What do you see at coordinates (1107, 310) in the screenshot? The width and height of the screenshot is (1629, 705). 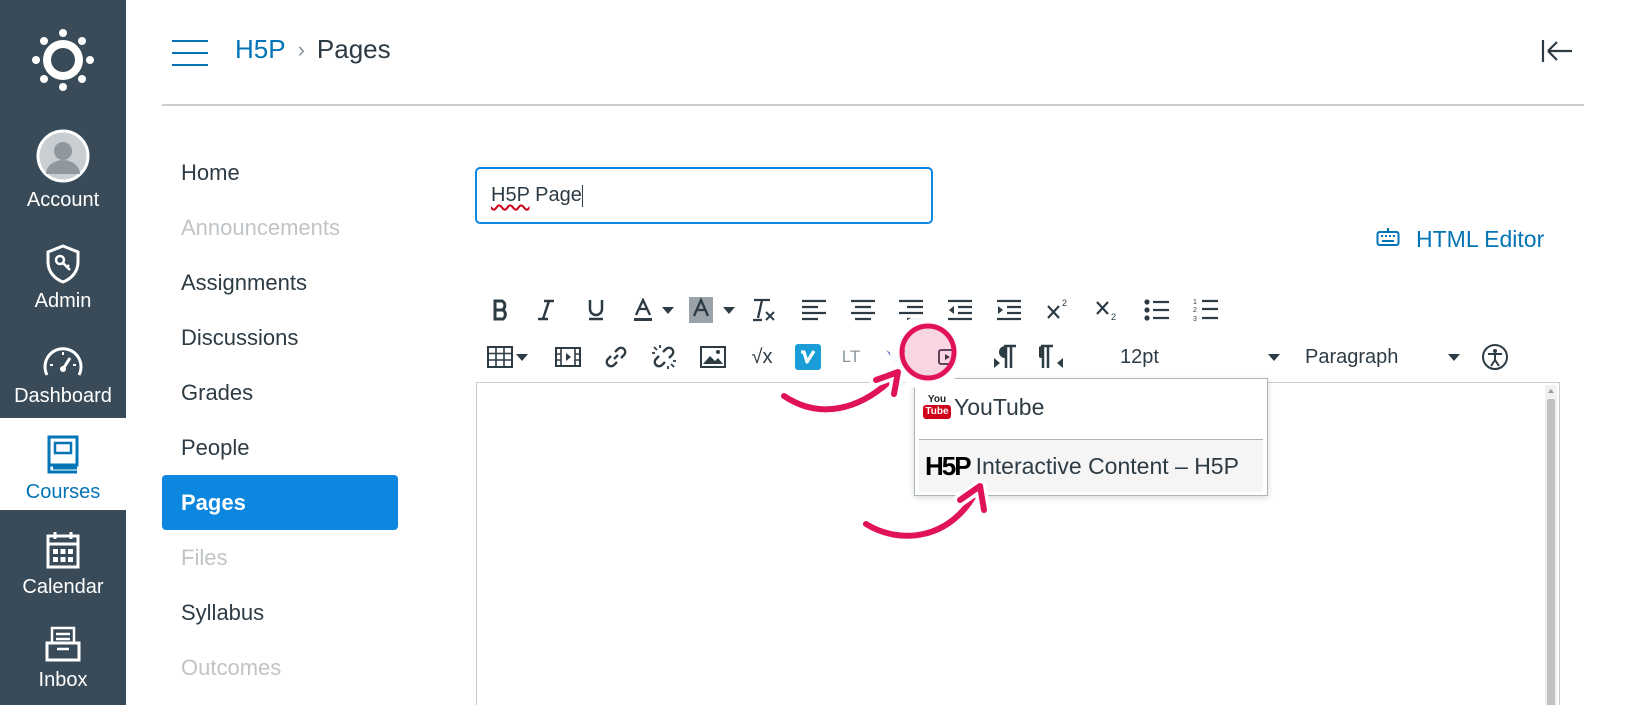 I see `subscript-button: 2` at bounding box center [1107, 310].